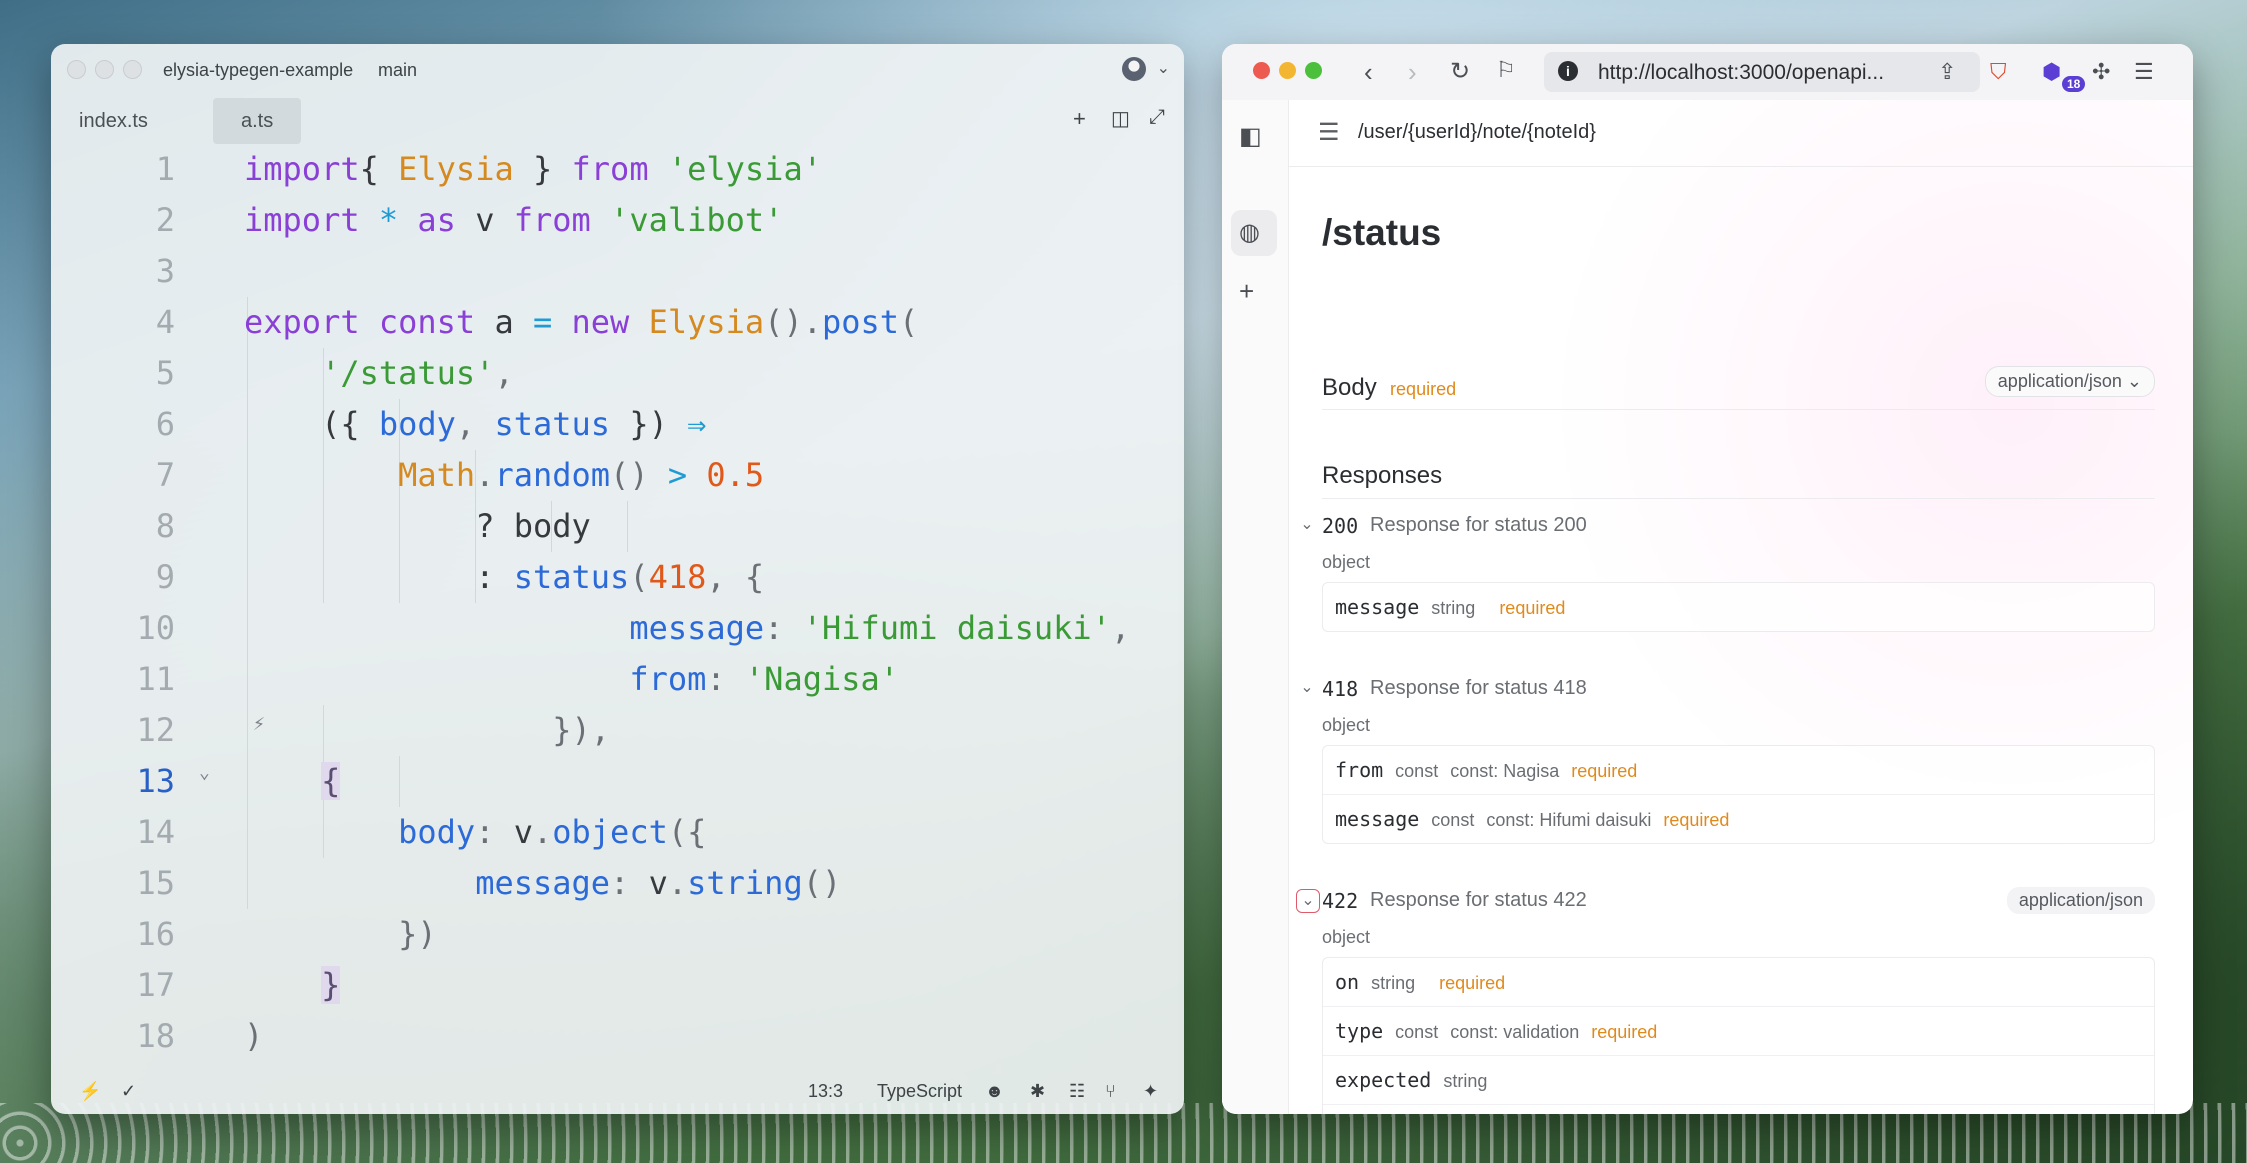 This screenshot has width=2247, height=1163. I want to click on code-line: 17 }, so click(617, 985).